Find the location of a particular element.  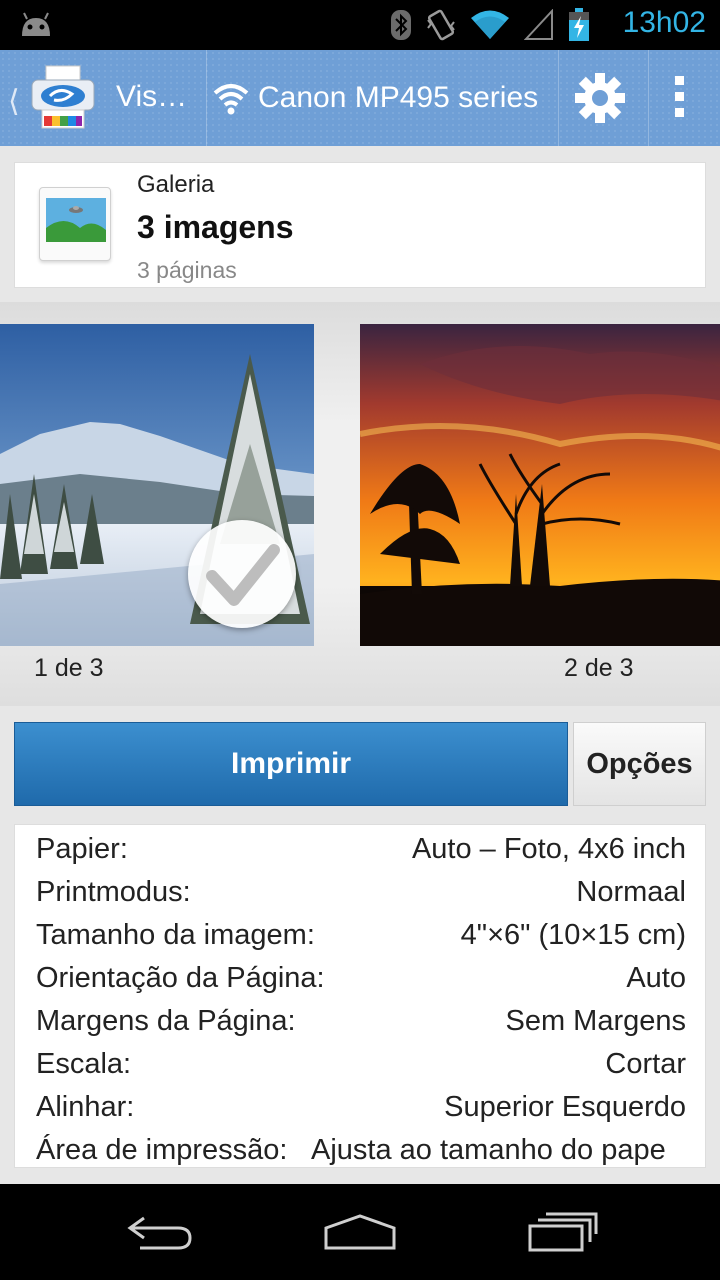

back-icon is located at coordinates (160, 1232).